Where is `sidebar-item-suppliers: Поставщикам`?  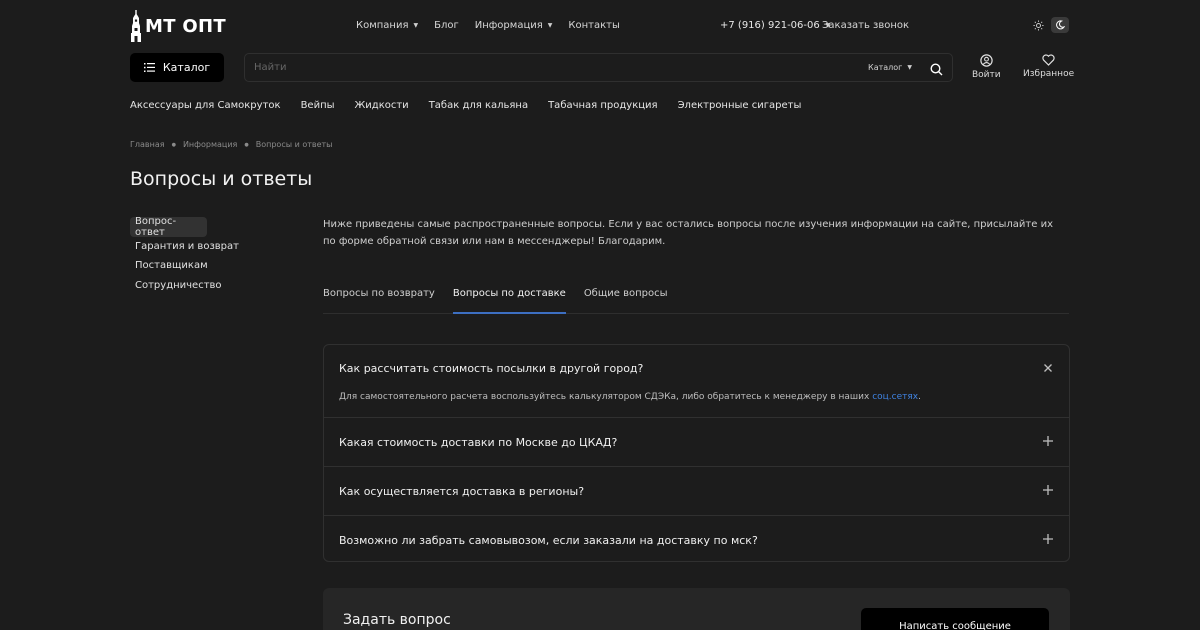 sidebar-item-suppliers: Поставщикам is located at coordinates (210, 266).